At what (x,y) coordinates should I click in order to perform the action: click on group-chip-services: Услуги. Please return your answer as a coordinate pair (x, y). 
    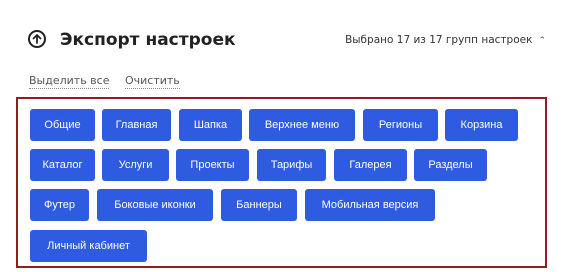
    Looking at the image, I should click on (135, 165).